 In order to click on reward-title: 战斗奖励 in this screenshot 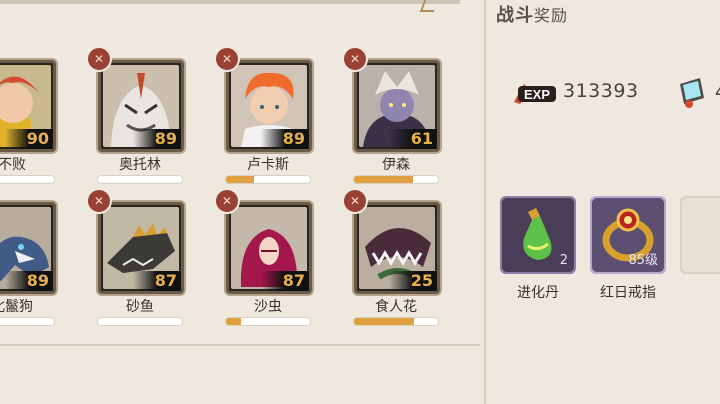, I will do `click(532, 14)`.